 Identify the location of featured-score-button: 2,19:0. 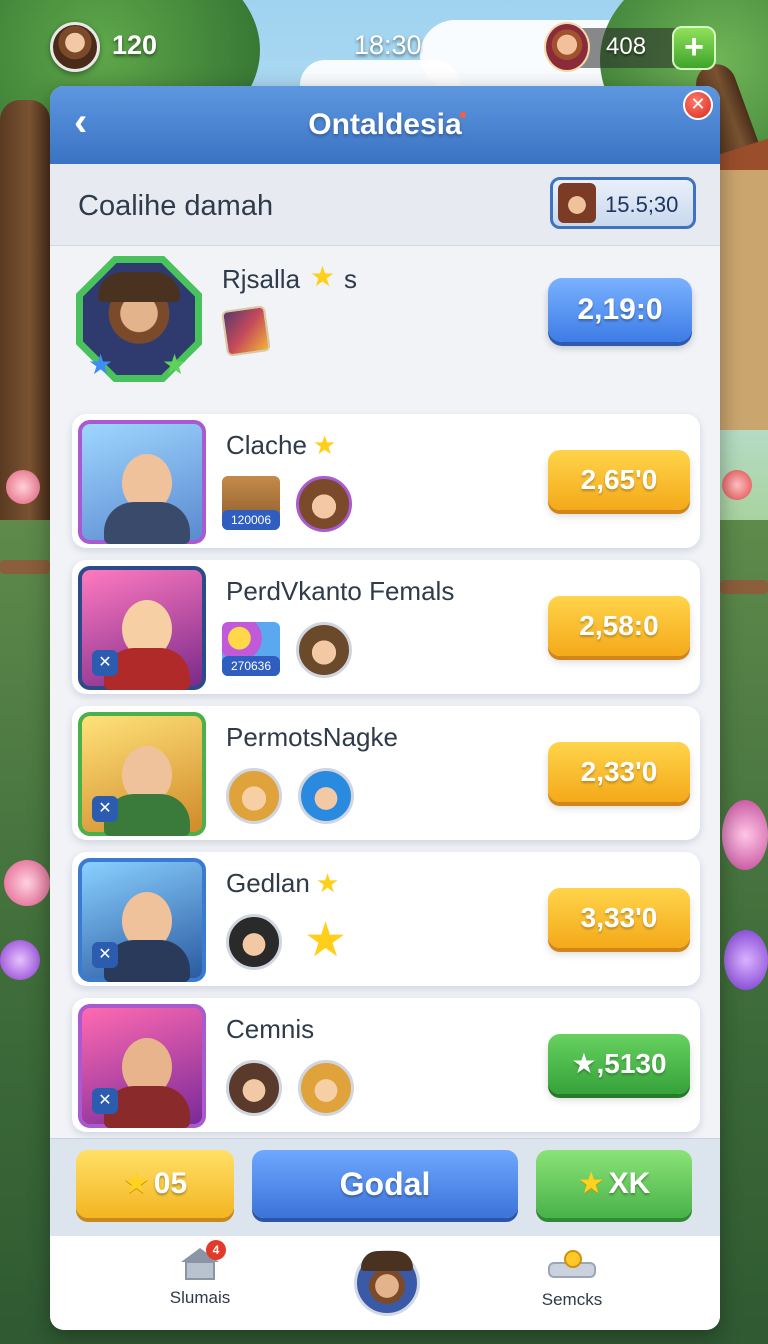
(620, 310).